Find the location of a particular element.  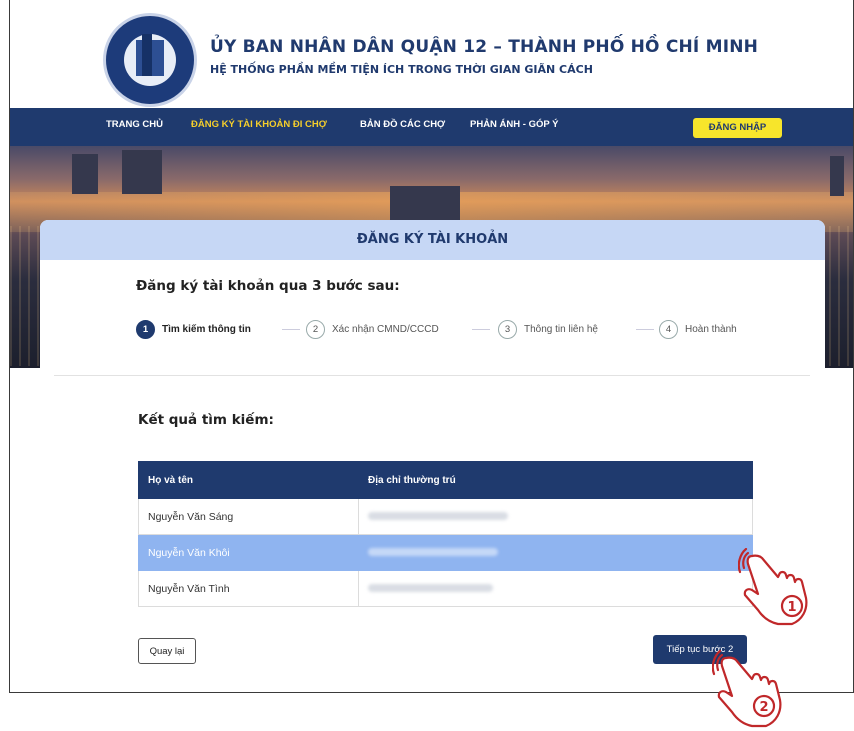

step-label: Thông tin liên hệ is located at coordinates (561, 329).